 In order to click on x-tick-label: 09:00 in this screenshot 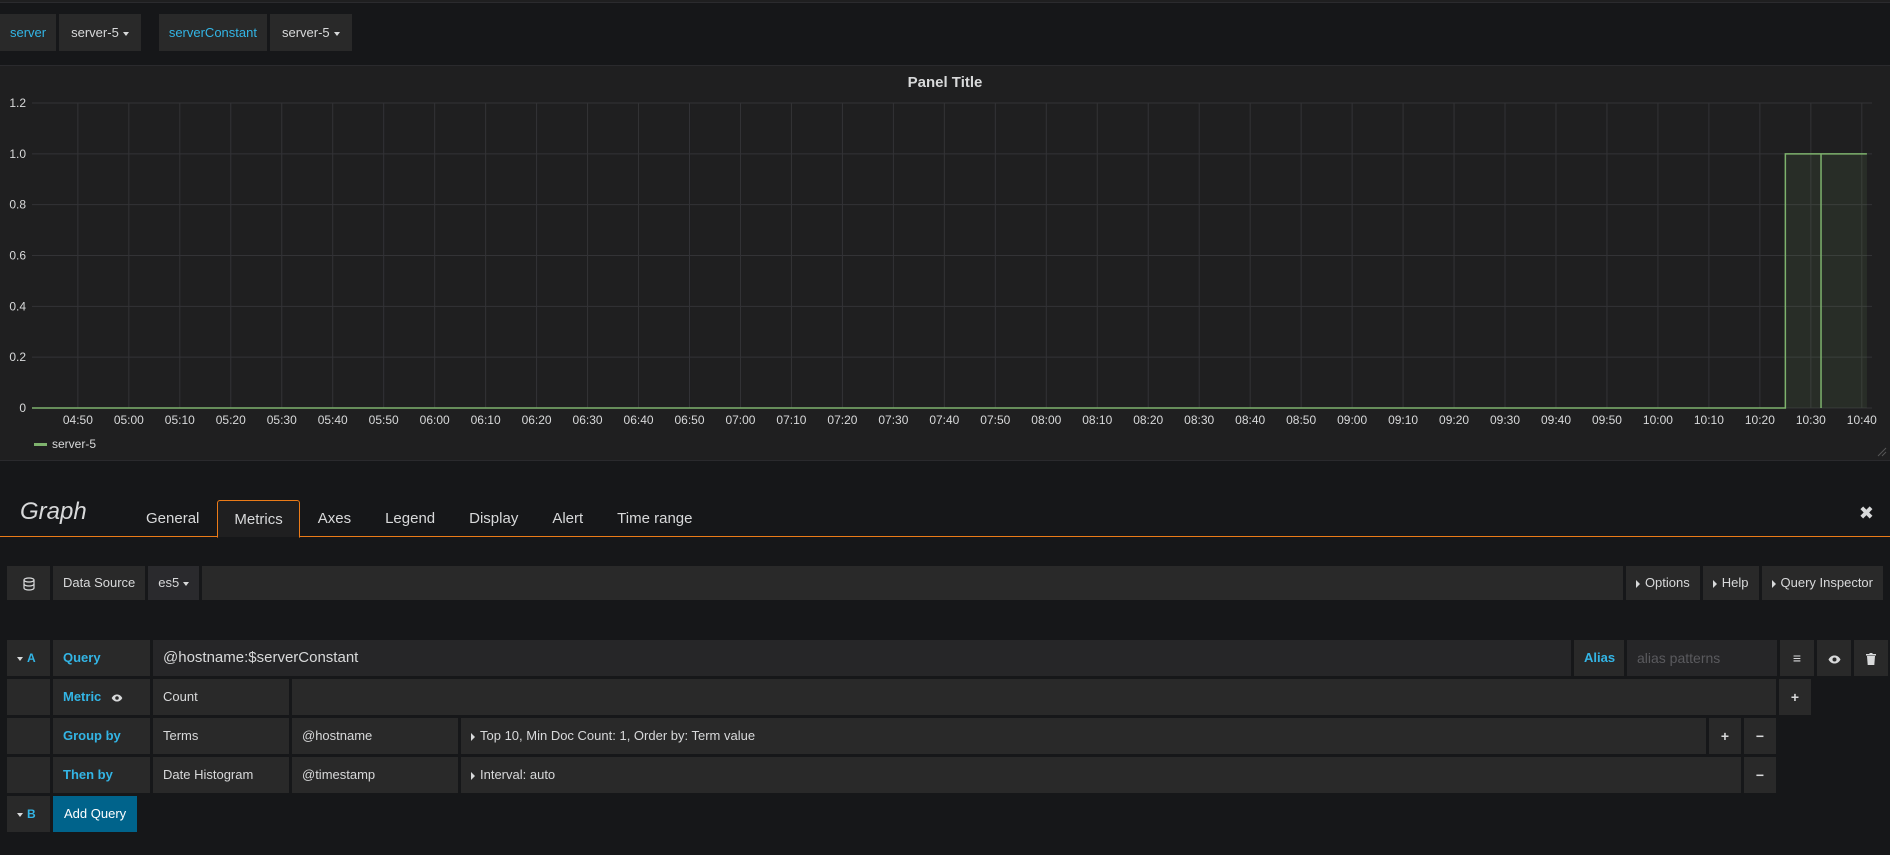, I will do `click(1352, 420)`.